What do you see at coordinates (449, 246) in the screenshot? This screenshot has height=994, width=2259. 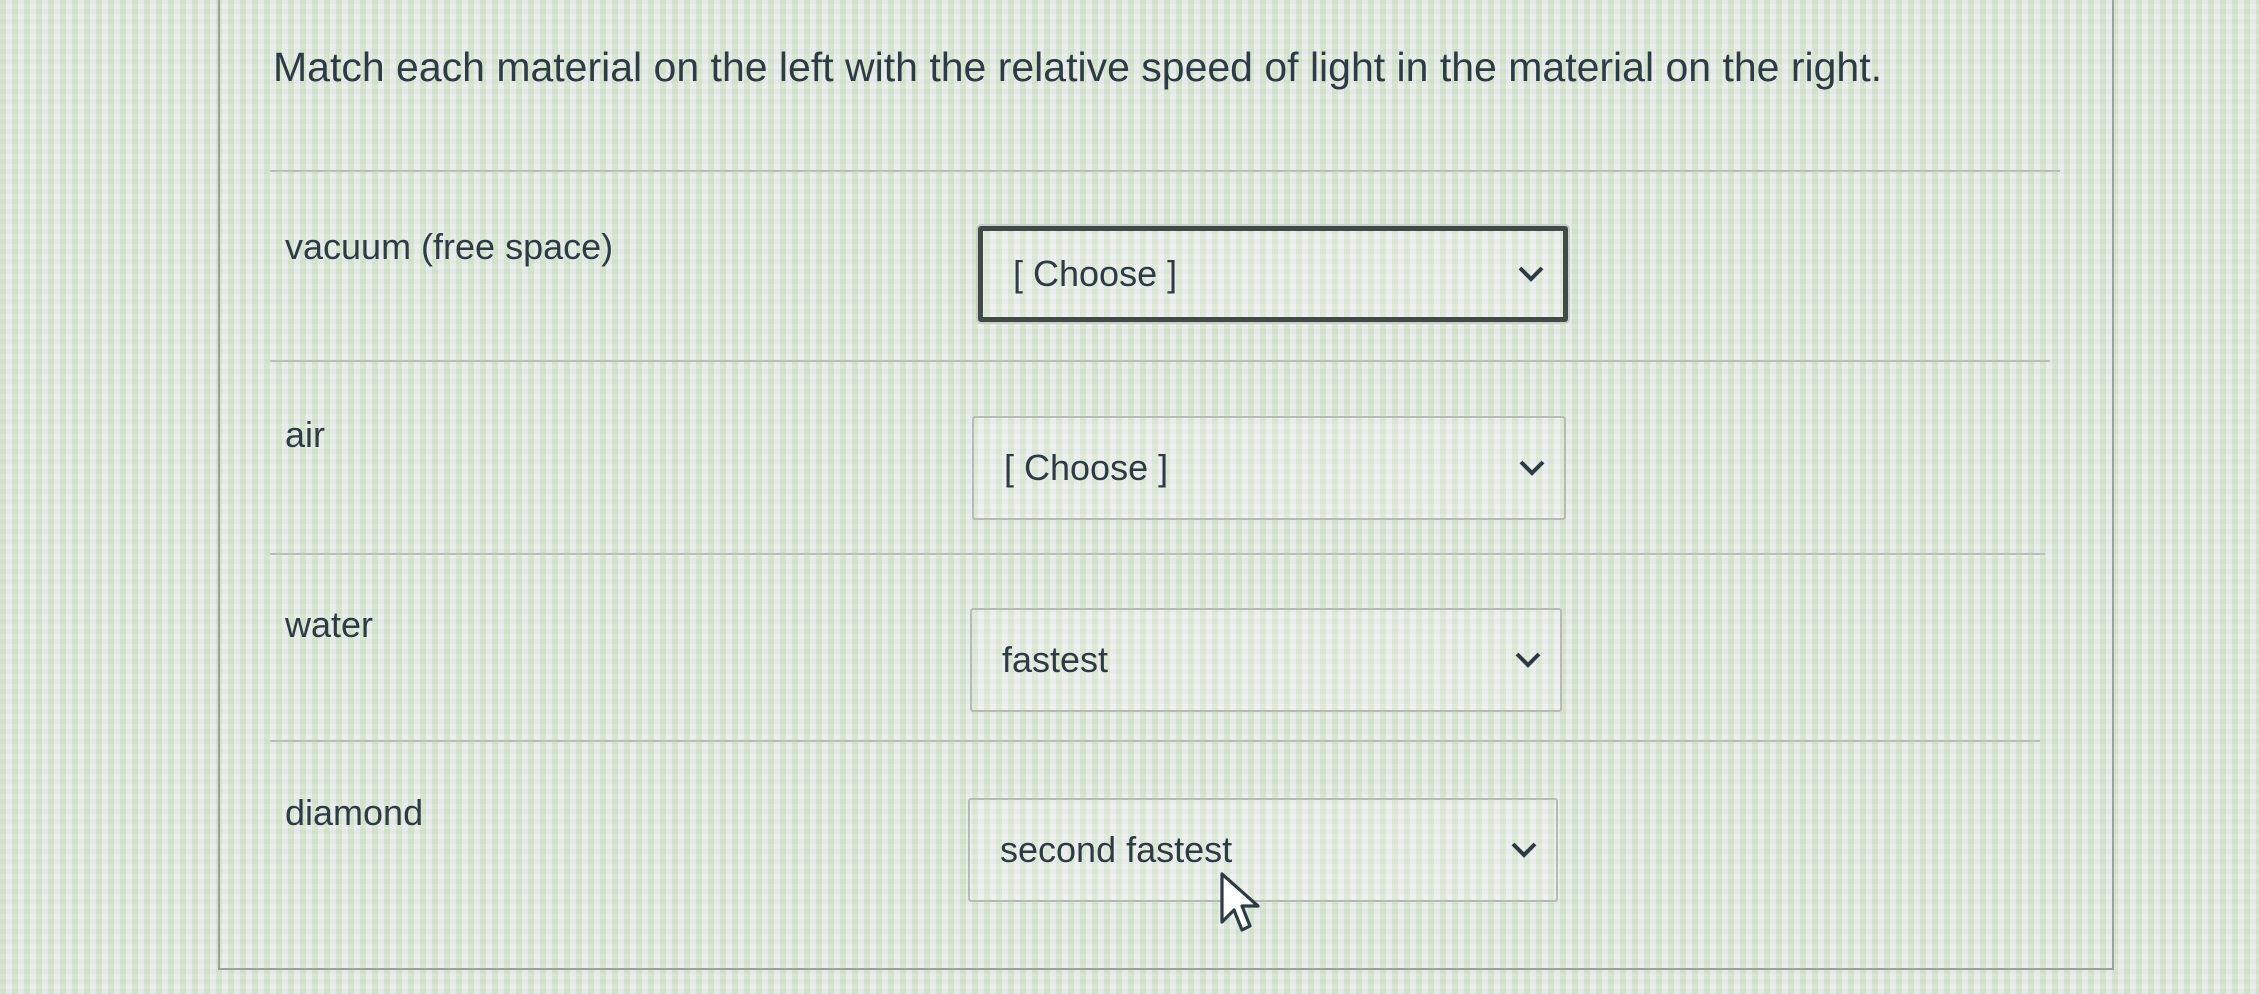 I see `material-label-vacuum: vacuum (free space)` at bounding box center [449, 246].